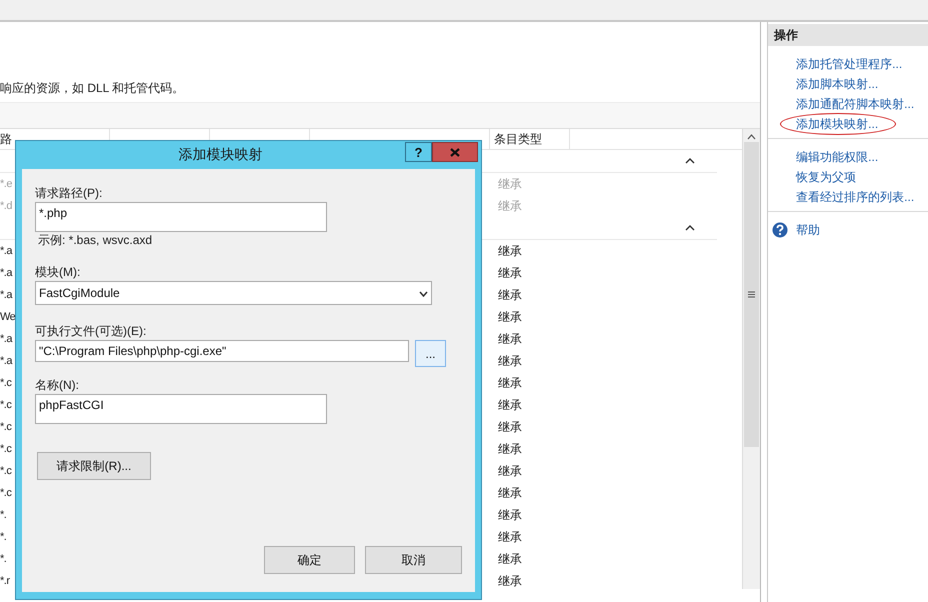 This screenshot has width=928, height=602. I want to click on scrollbar, so click(751, 359).